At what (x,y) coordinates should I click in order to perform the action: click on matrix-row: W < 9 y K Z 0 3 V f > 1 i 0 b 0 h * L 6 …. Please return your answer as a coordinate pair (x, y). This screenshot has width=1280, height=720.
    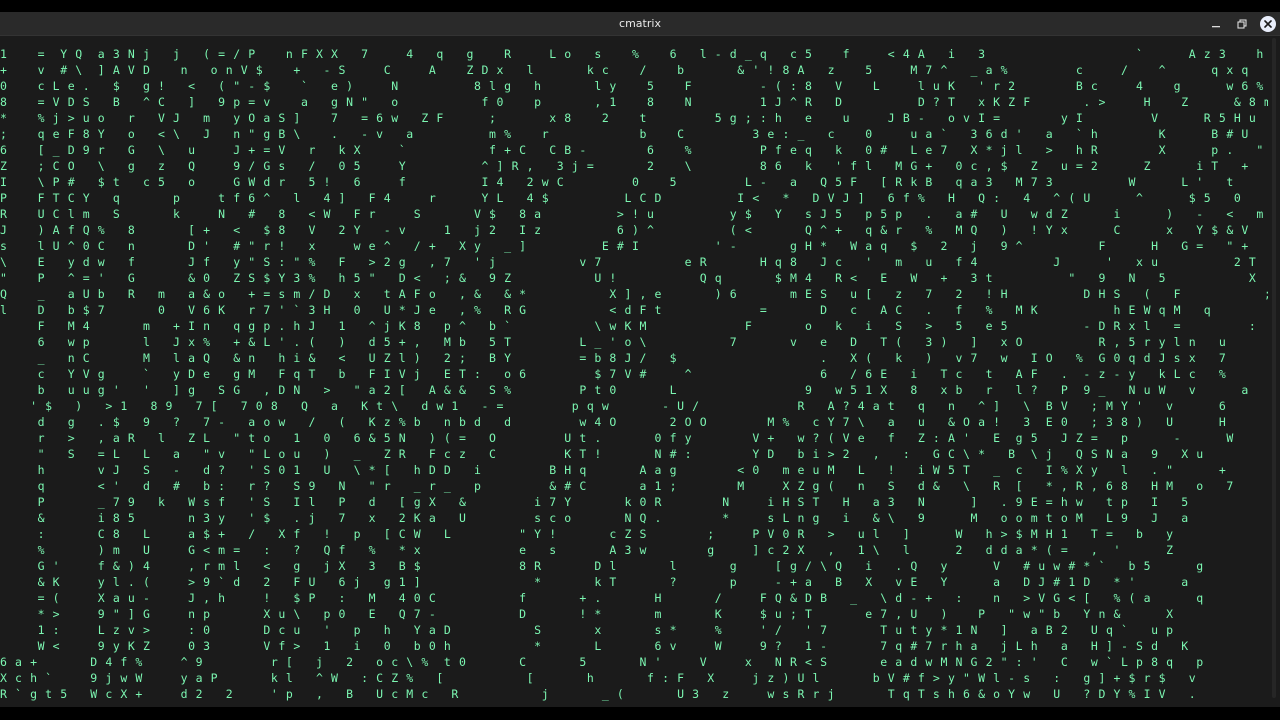
    Looking at the image, I should click on (594, 646).